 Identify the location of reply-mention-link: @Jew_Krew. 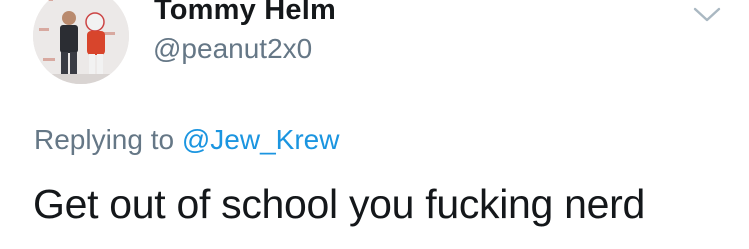
(261, 139).